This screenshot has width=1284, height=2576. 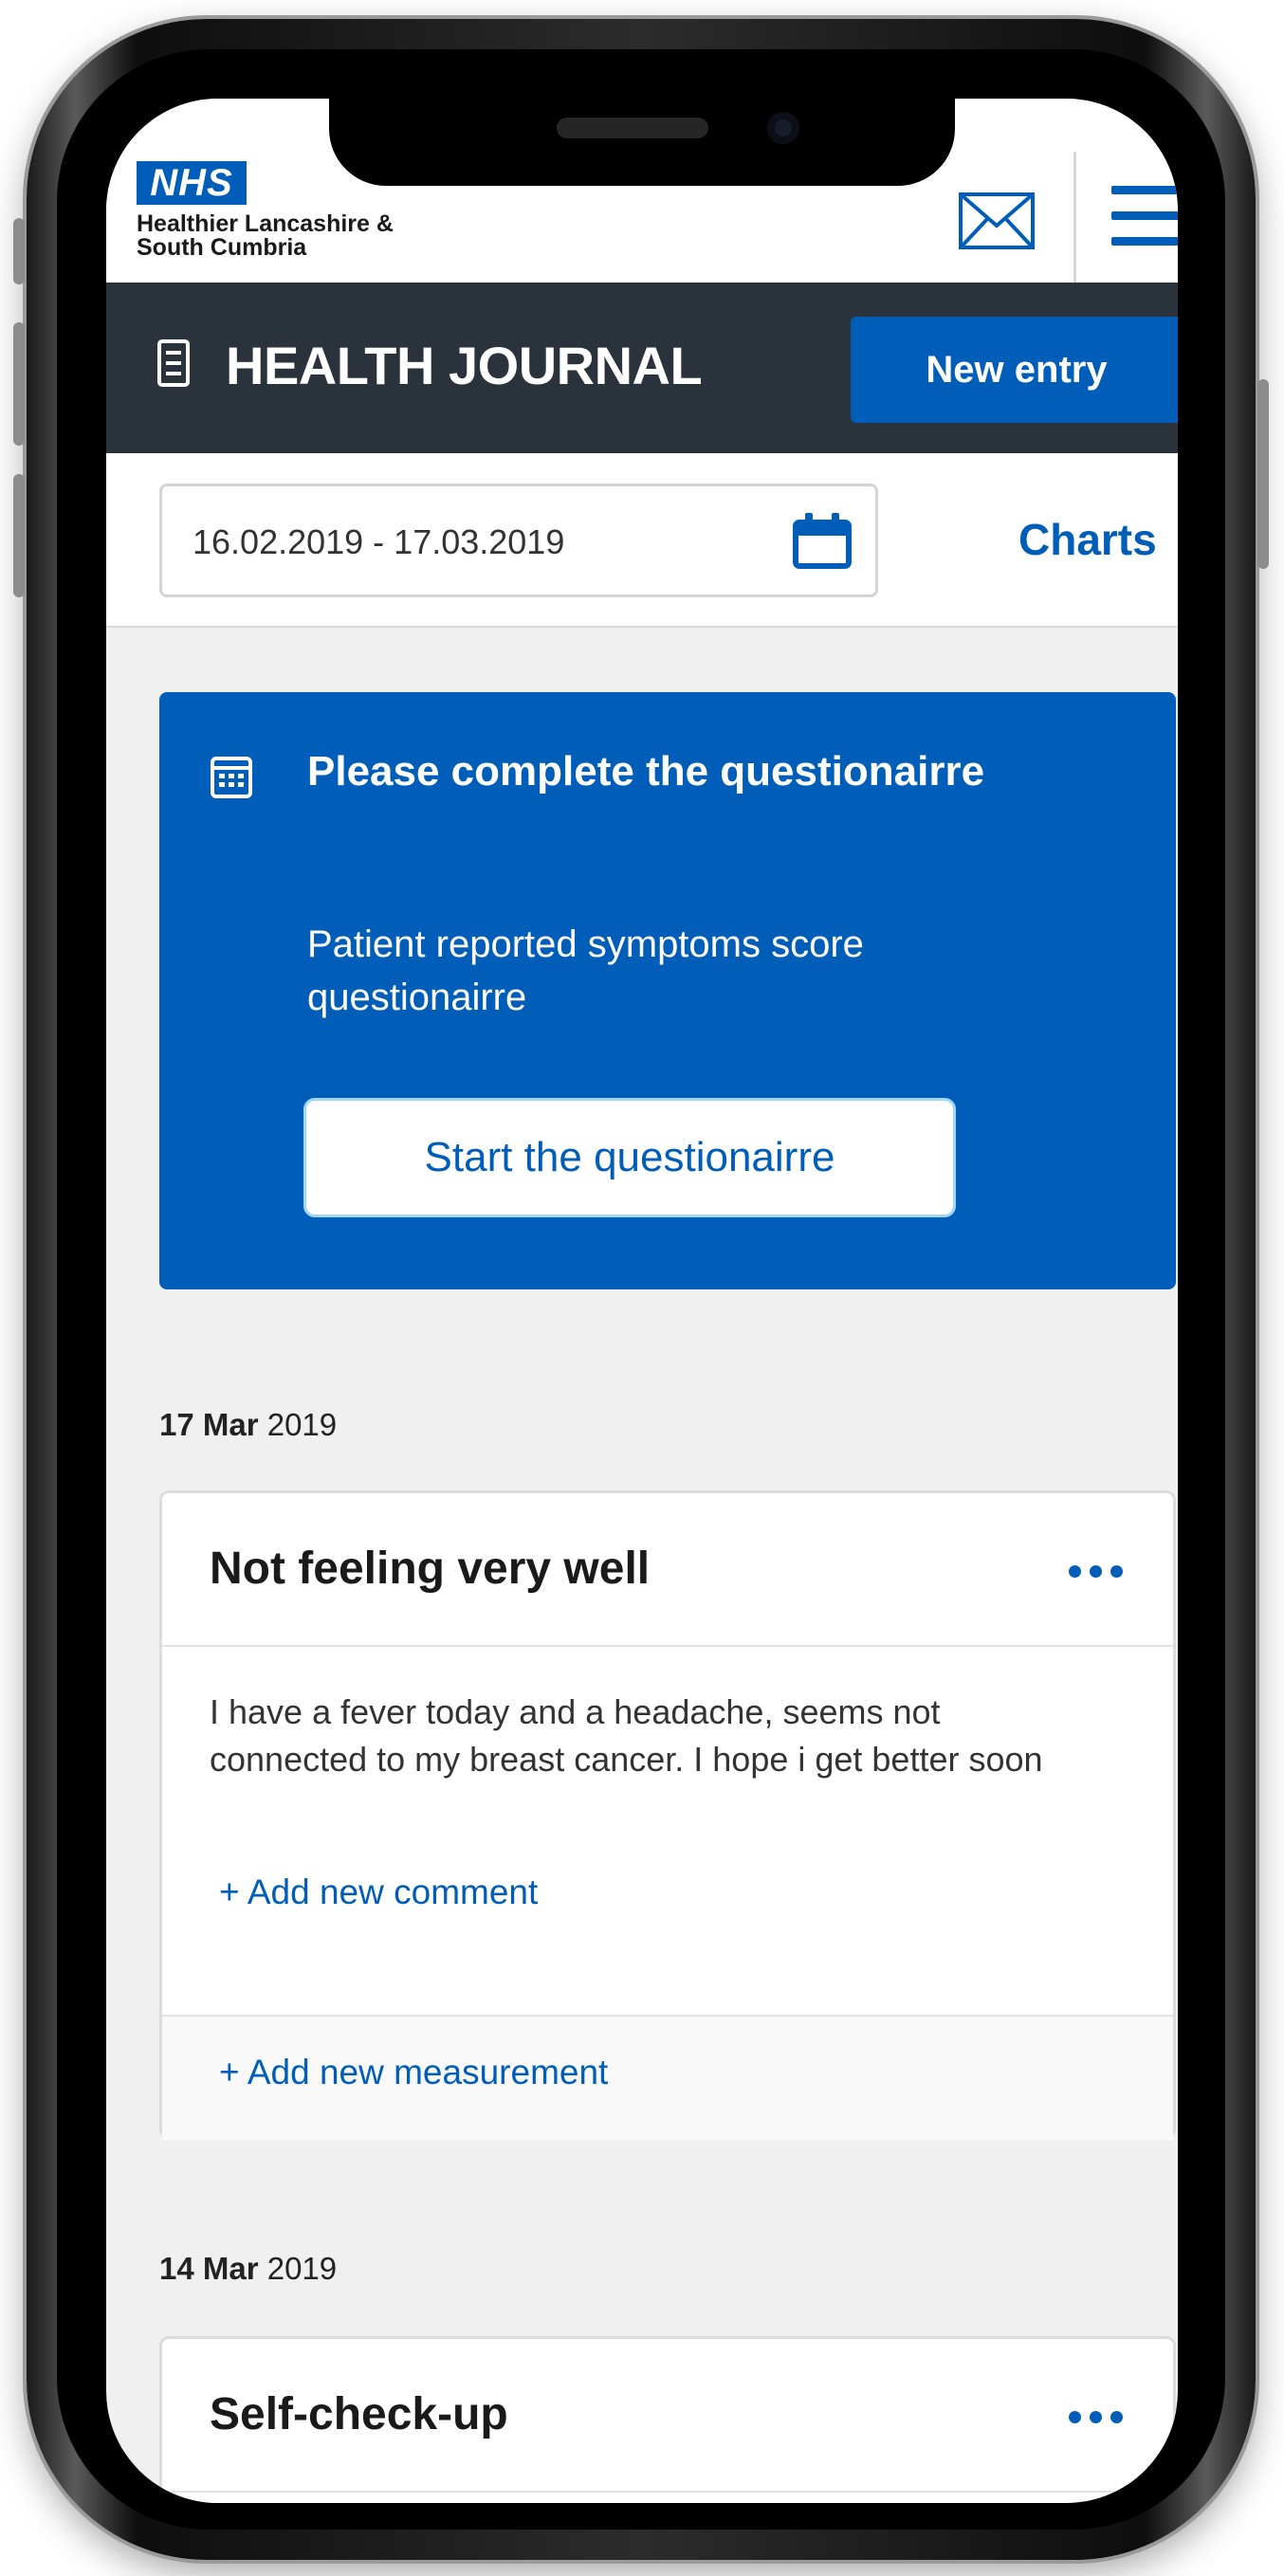 What do you see at coordinates (359, 2414) in the screenshot?
I see `entry-title: Self-check-up` at bounding box center [359, 2414].